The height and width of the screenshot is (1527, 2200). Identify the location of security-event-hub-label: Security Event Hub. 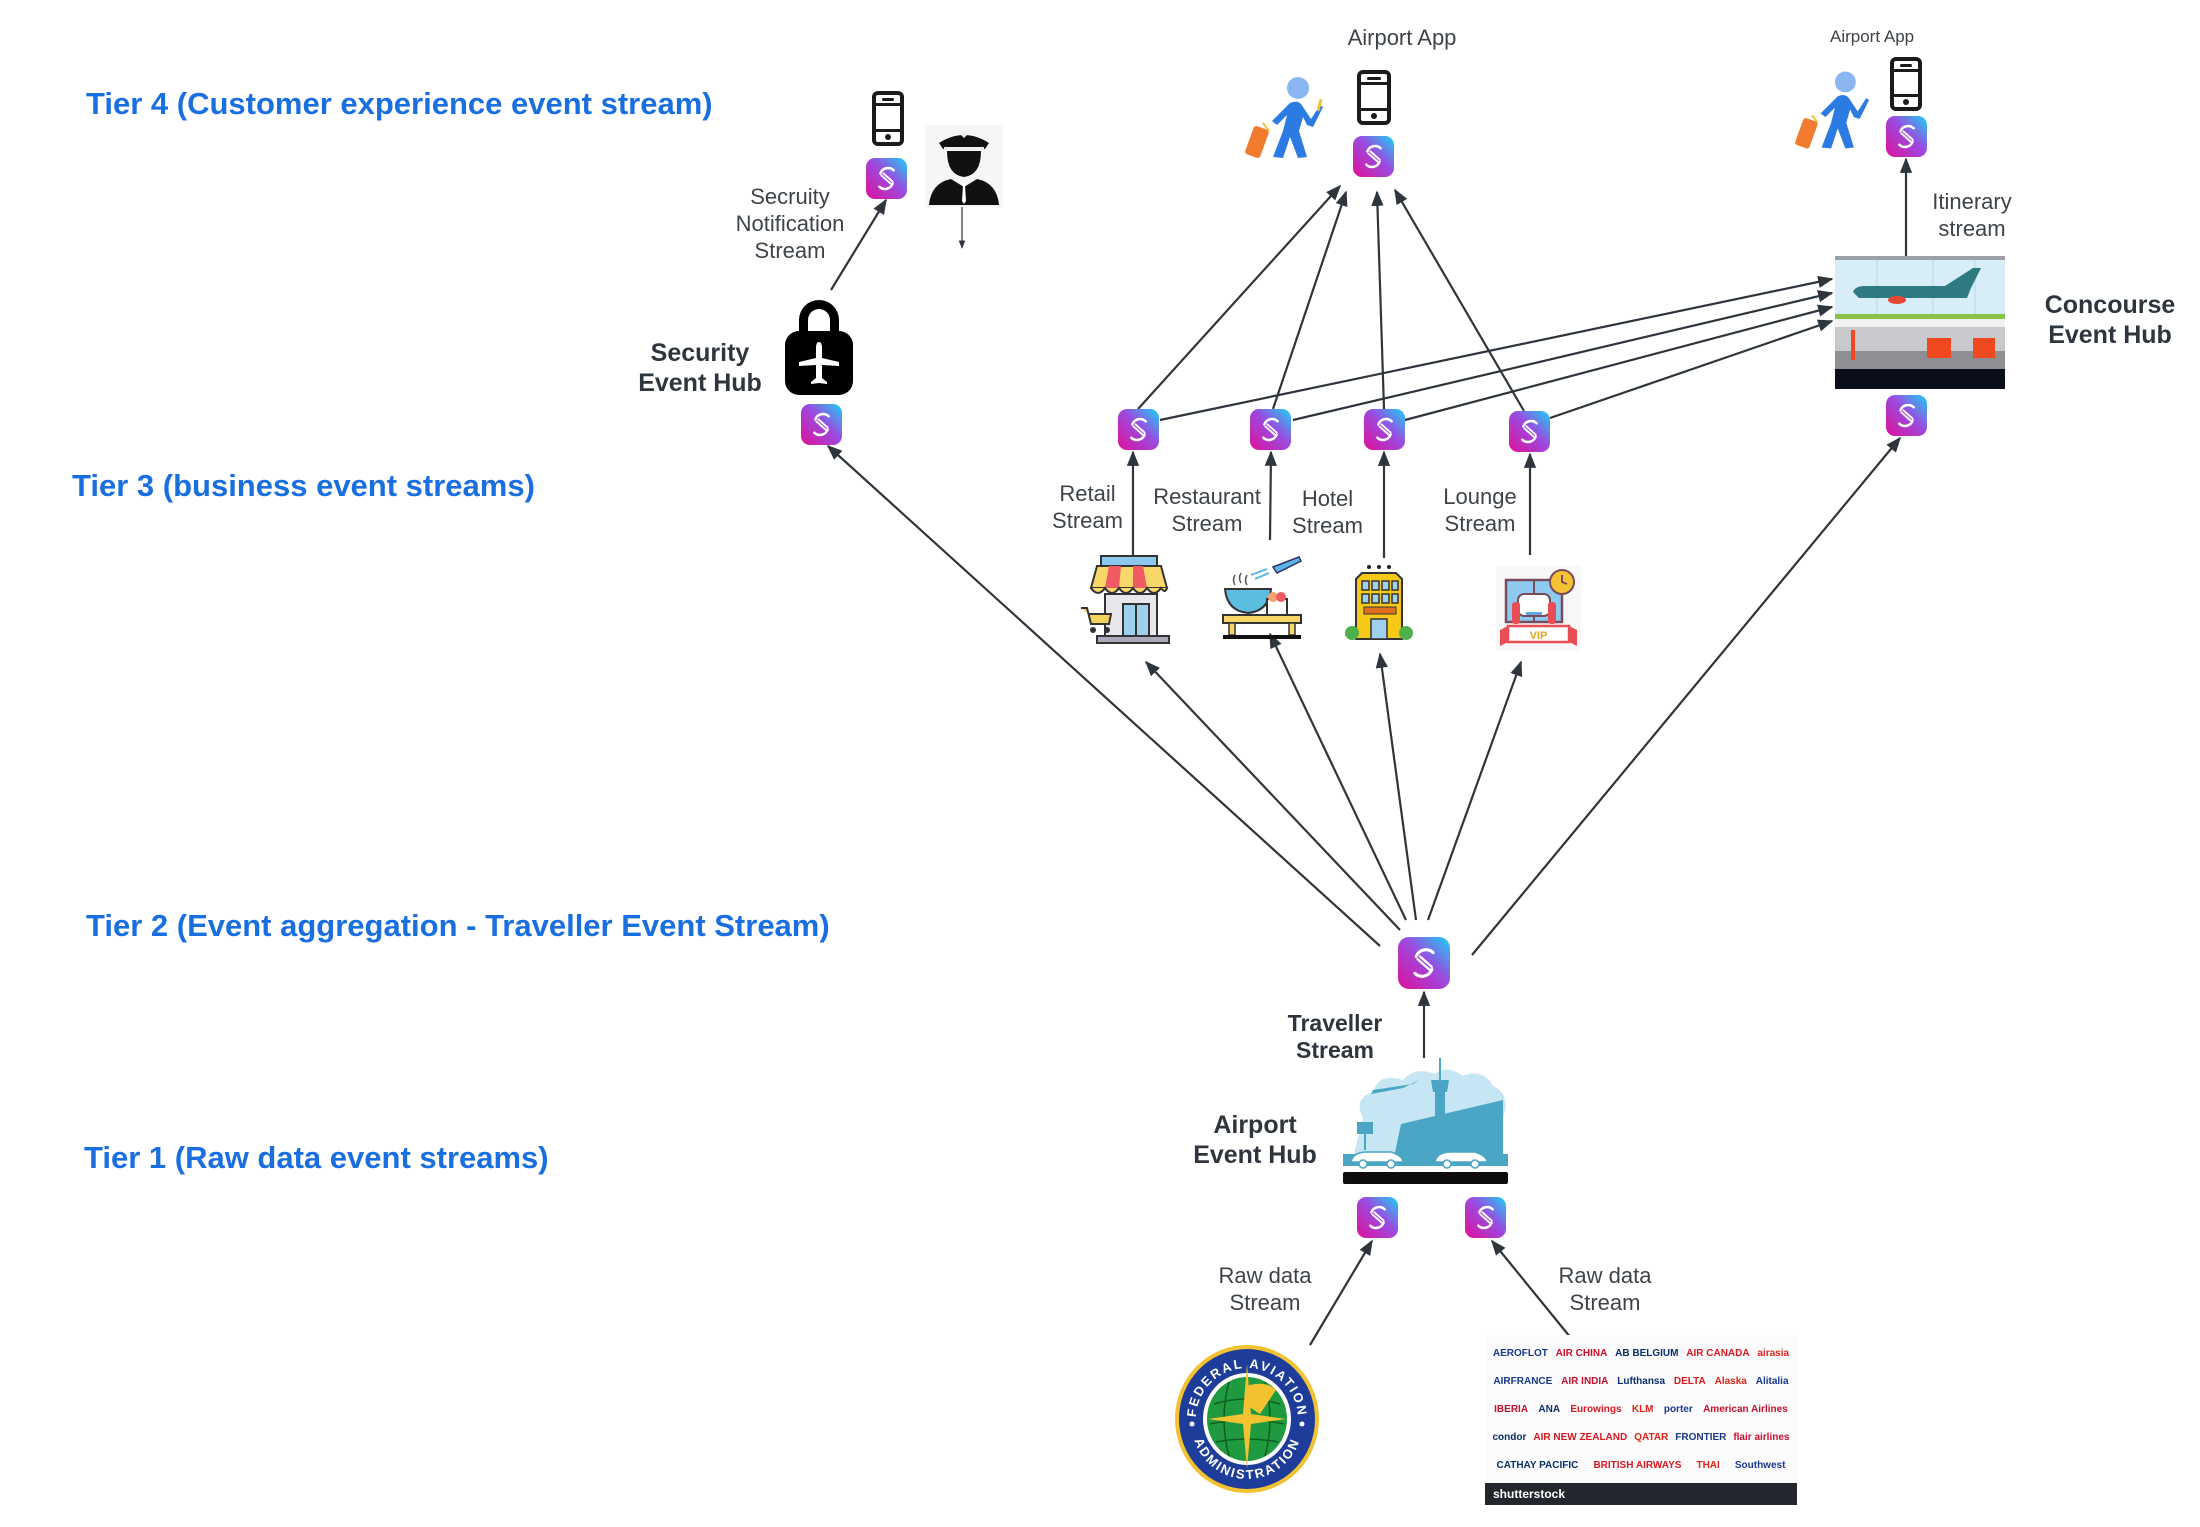
(700, 368).